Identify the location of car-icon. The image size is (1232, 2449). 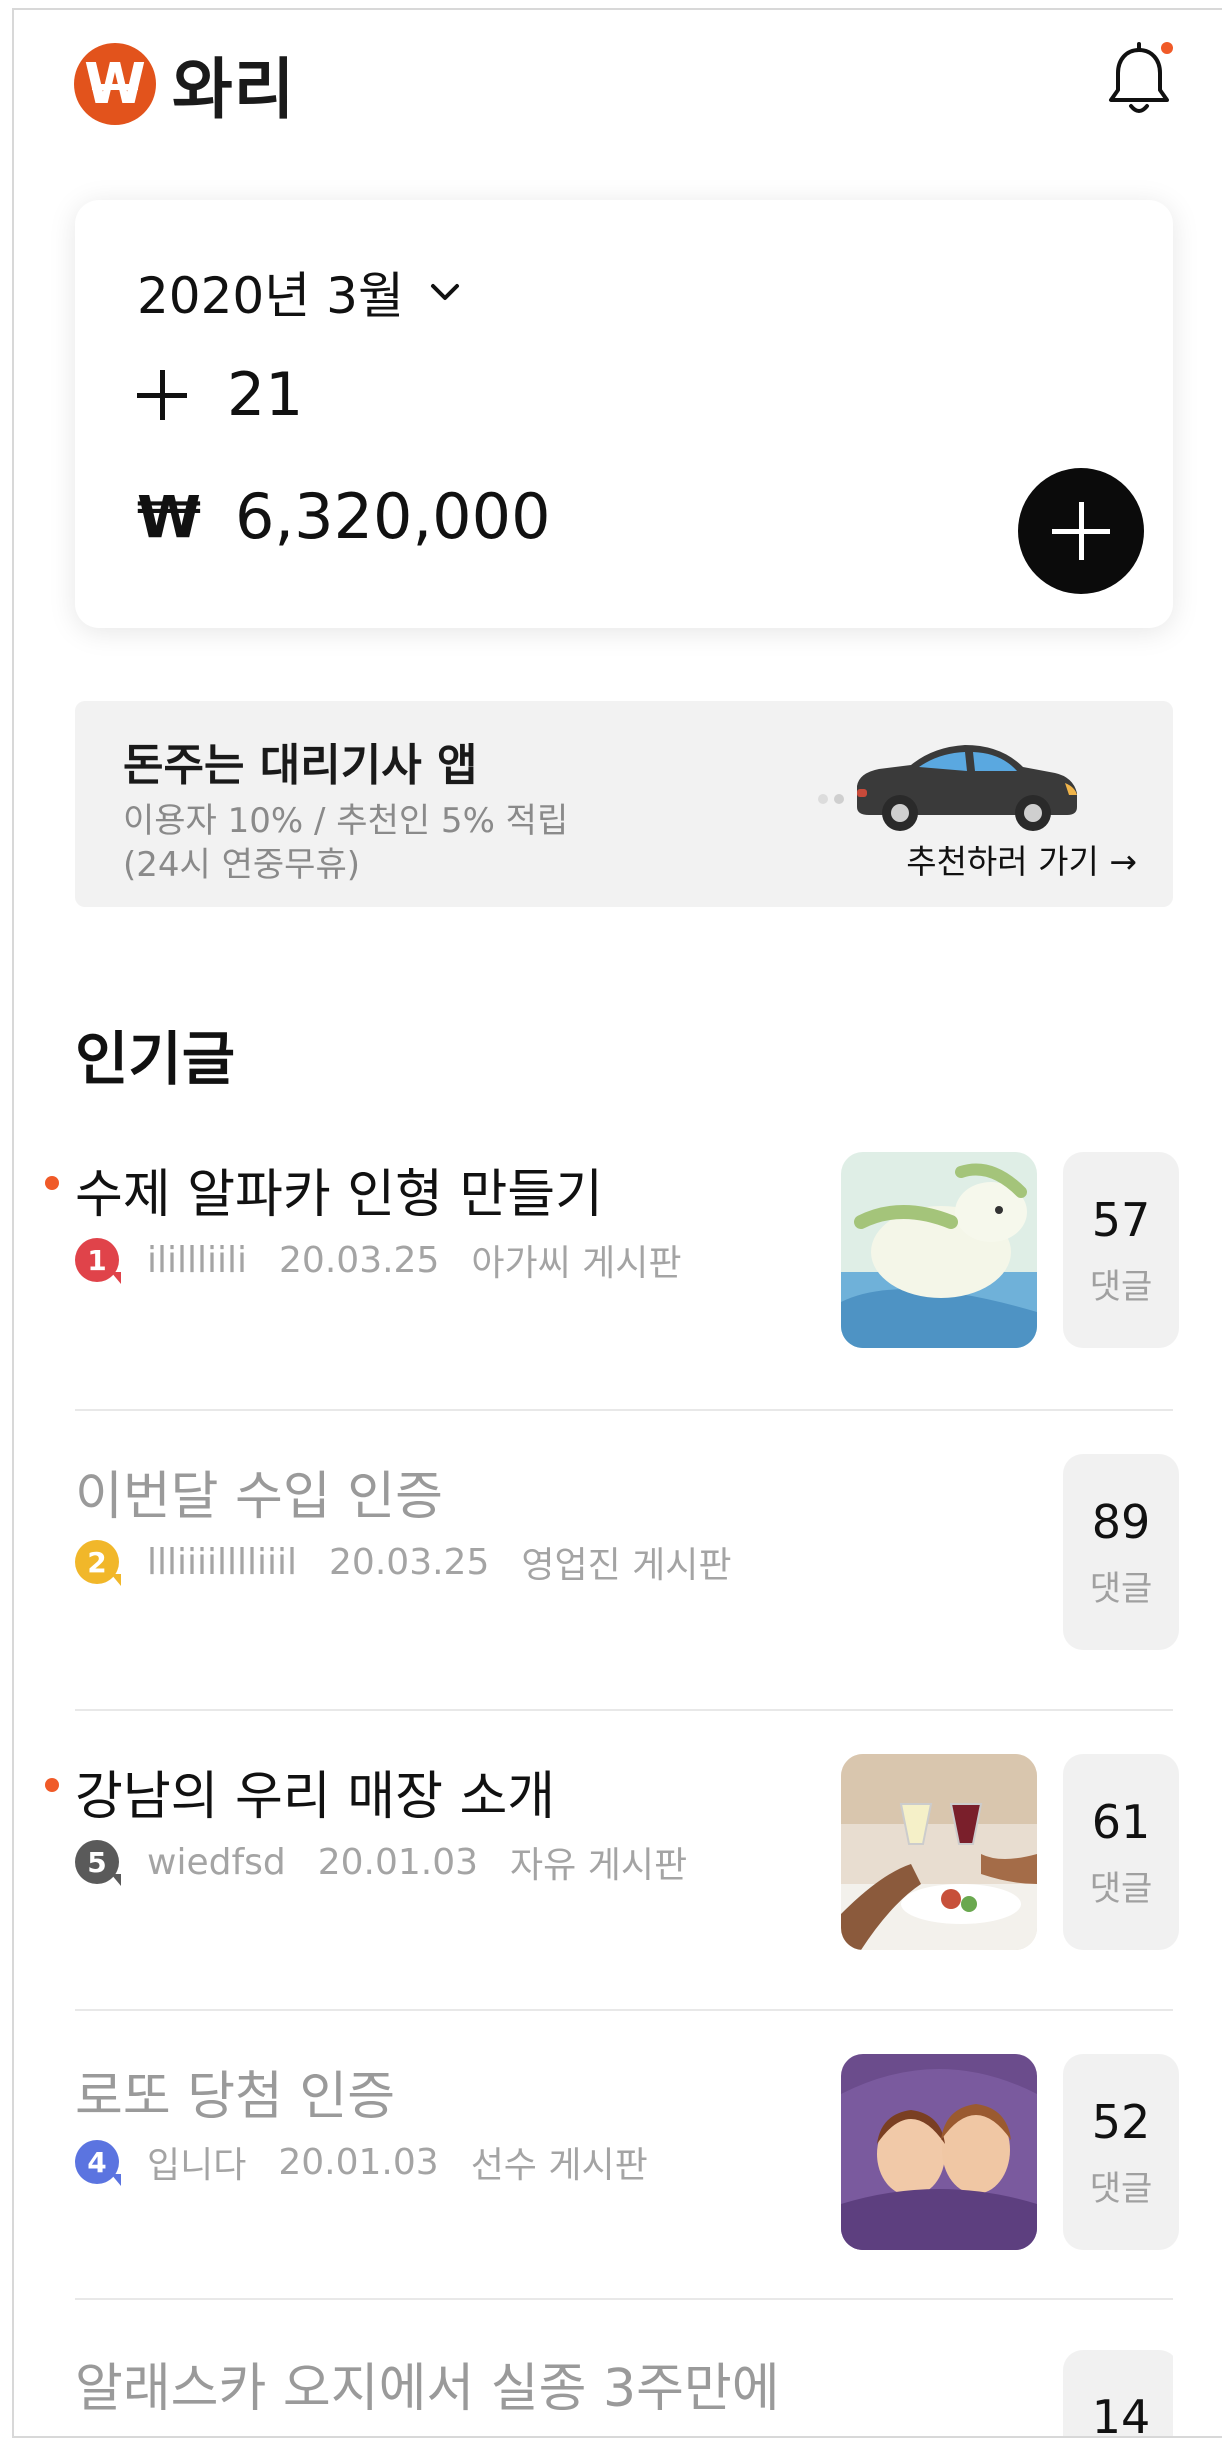
(947, 788).